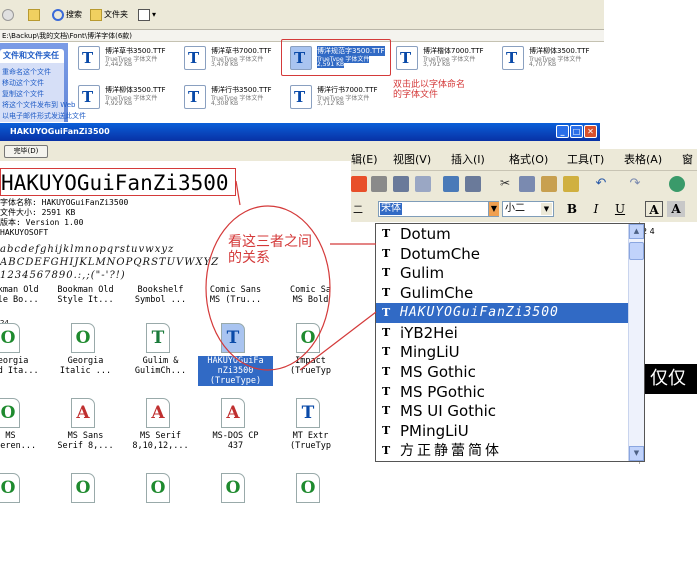 The height and width of the screenshot is (562, 697). What do you see at coordinates (338, 341) in the screenshot?
I see `annotation-line-icon` at bounding box center [338, 341].